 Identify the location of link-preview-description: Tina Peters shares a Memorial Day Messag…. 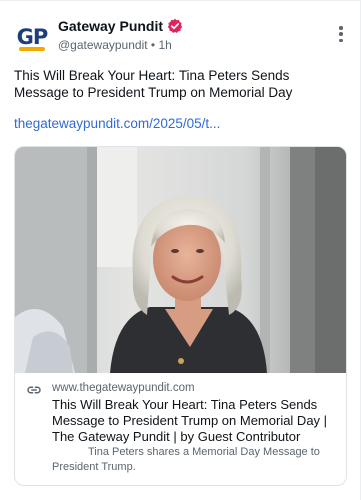
(186, 459).